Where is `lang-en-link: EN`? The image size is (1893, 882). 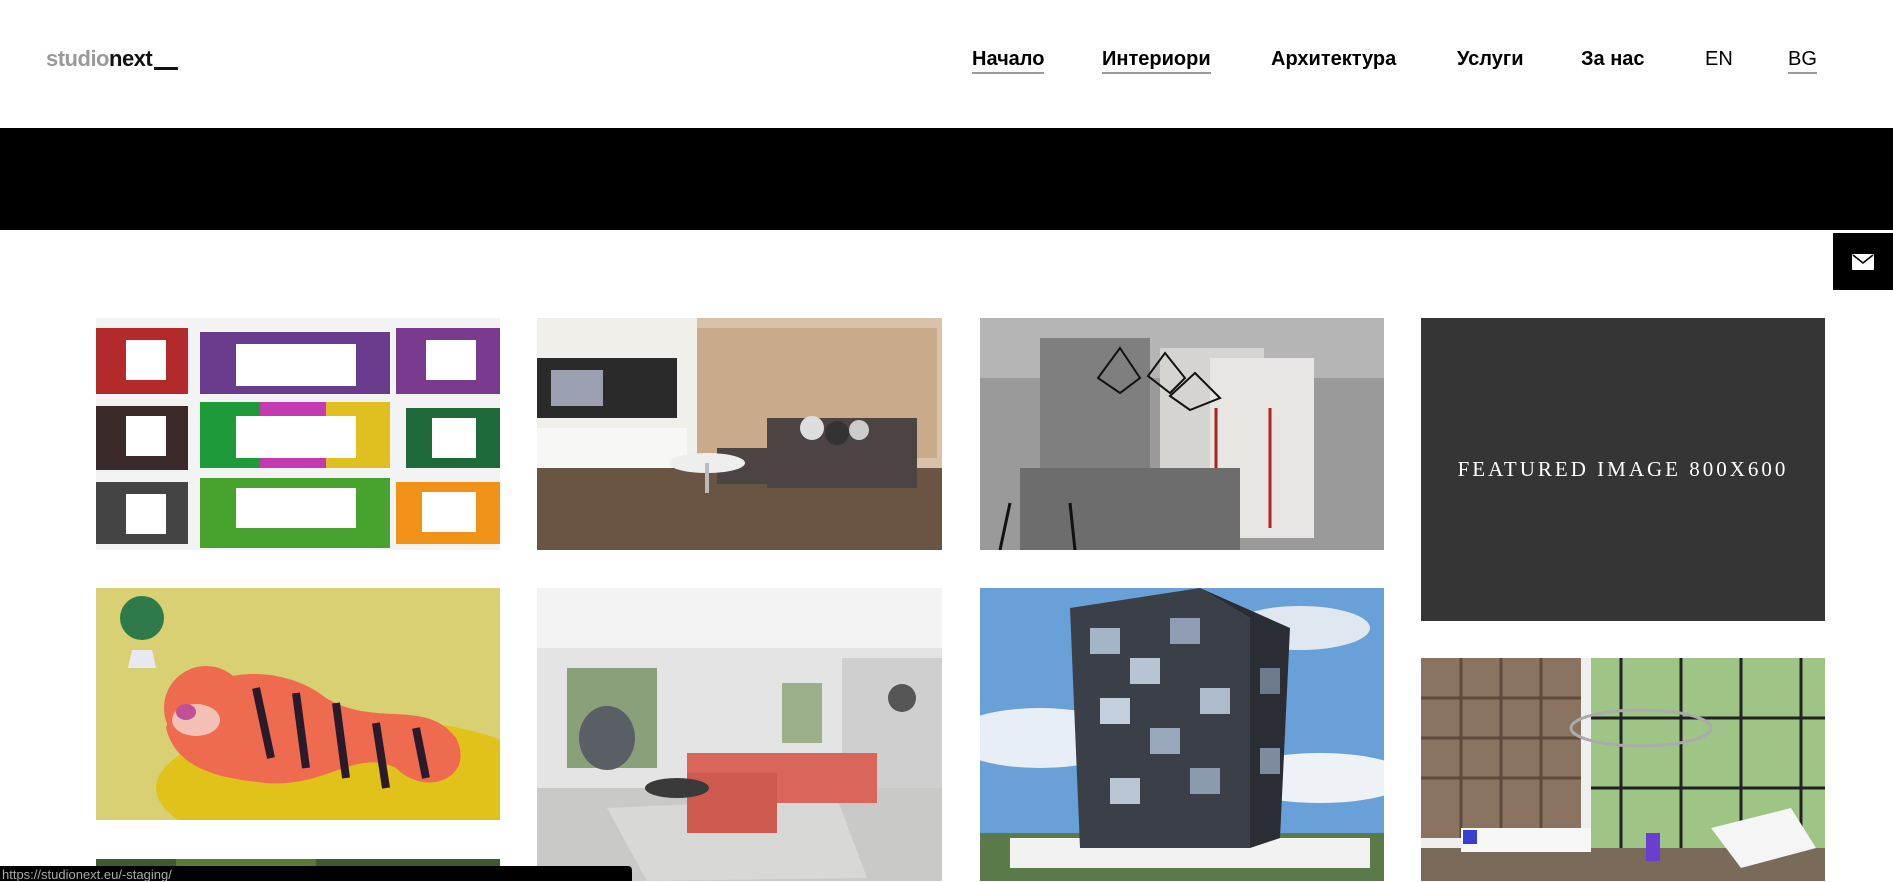 lang-en-link: EN is located at coordinates (1719, 59).